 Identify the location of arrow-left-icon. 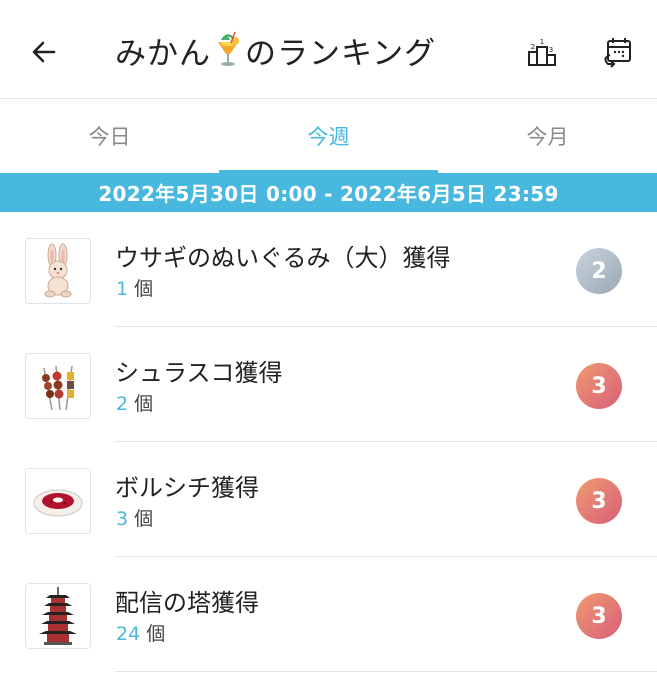
(44, 52).